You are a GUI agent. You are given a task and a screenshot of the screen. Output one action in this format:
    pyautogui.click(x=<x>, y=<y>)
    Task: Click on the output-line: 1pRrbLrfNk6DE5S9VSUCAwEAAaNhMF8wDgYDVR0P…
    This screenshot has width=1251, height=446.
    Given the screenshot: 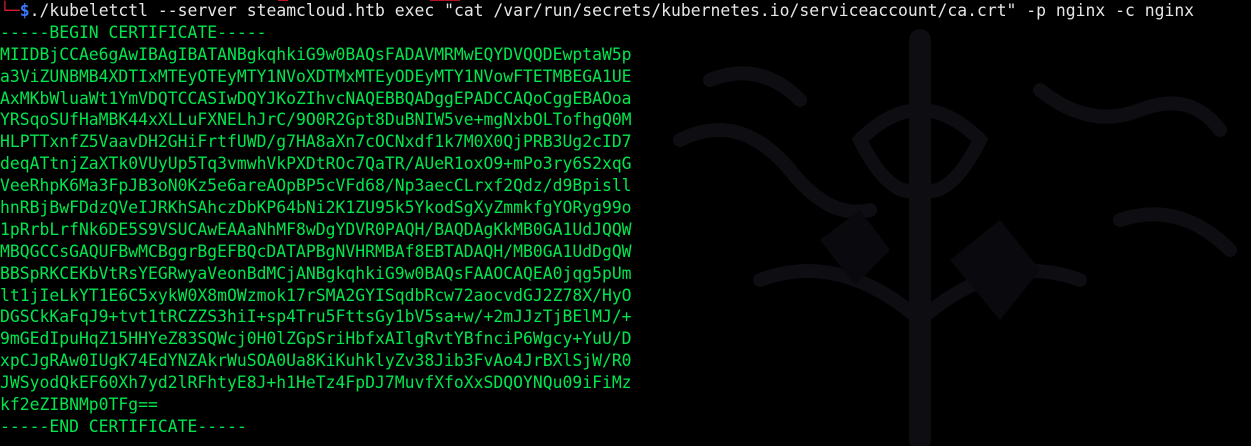 What is the action you would take?
    pyautogui.click(x=316, y=229)
    